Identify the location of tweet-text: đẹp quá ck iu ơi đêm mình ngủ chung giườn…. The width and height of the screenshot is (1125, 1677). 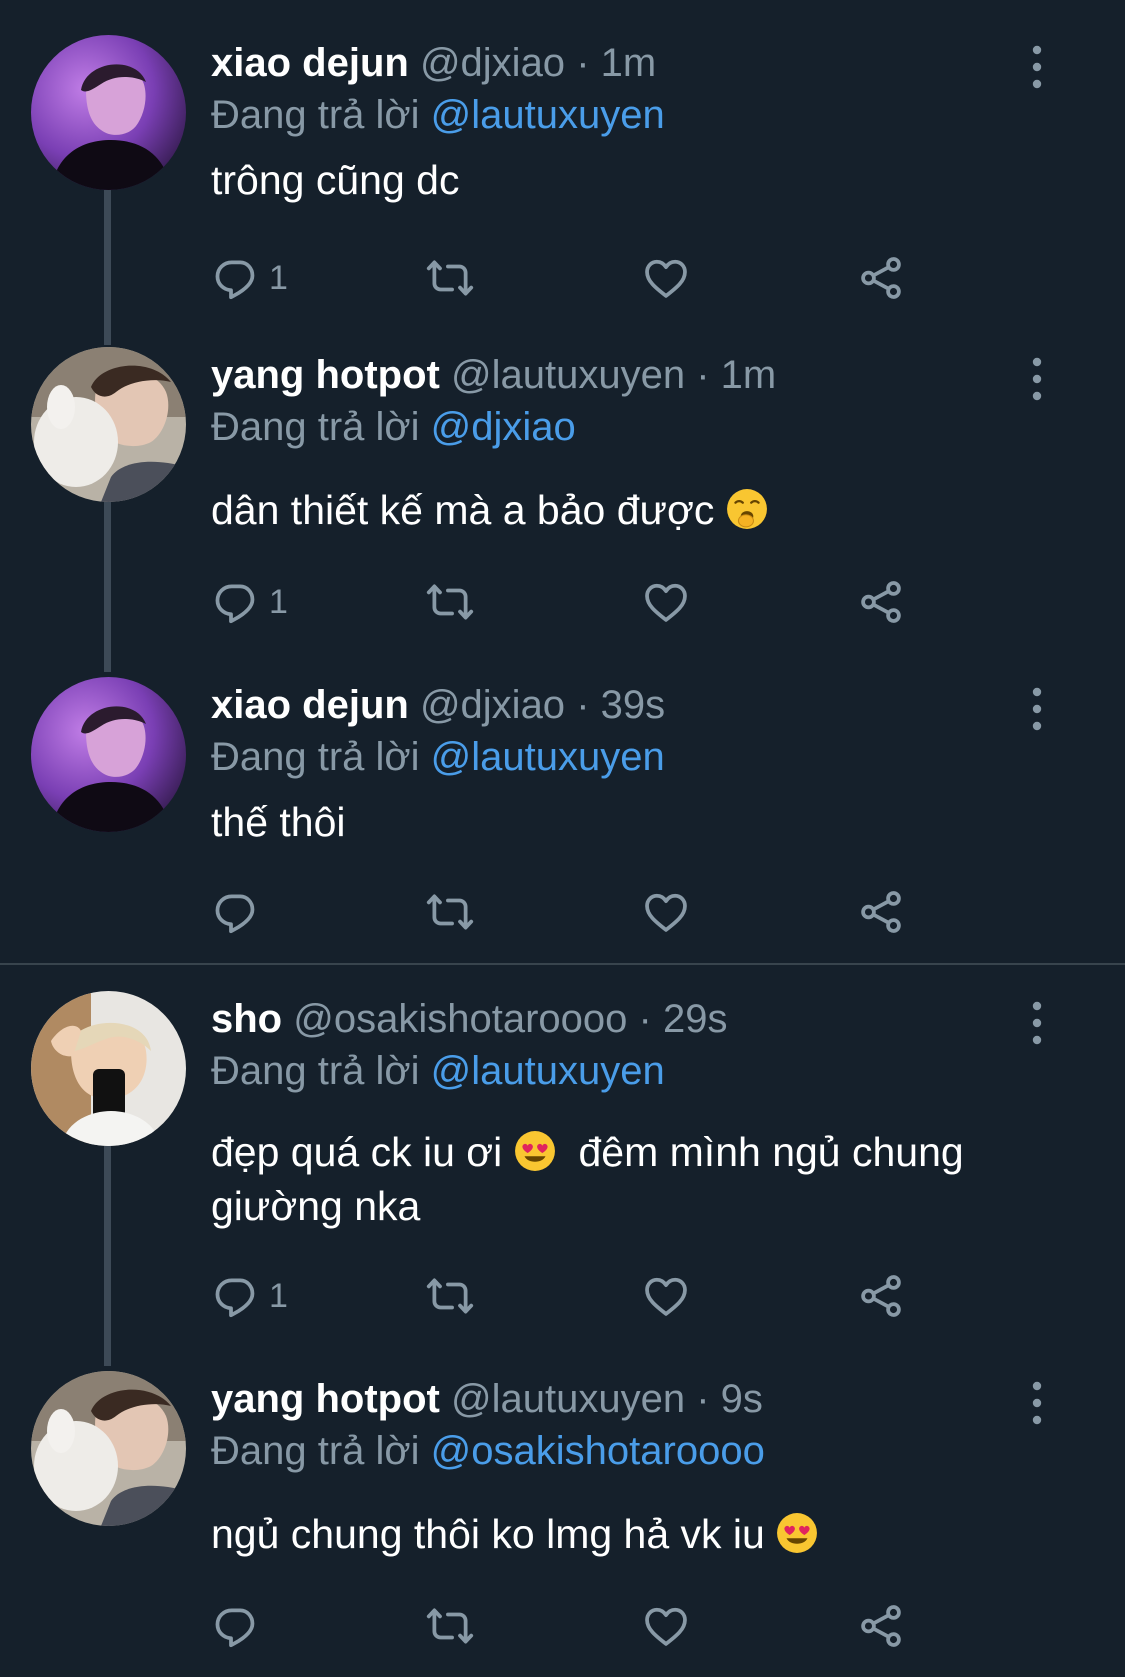
(631, 1179).